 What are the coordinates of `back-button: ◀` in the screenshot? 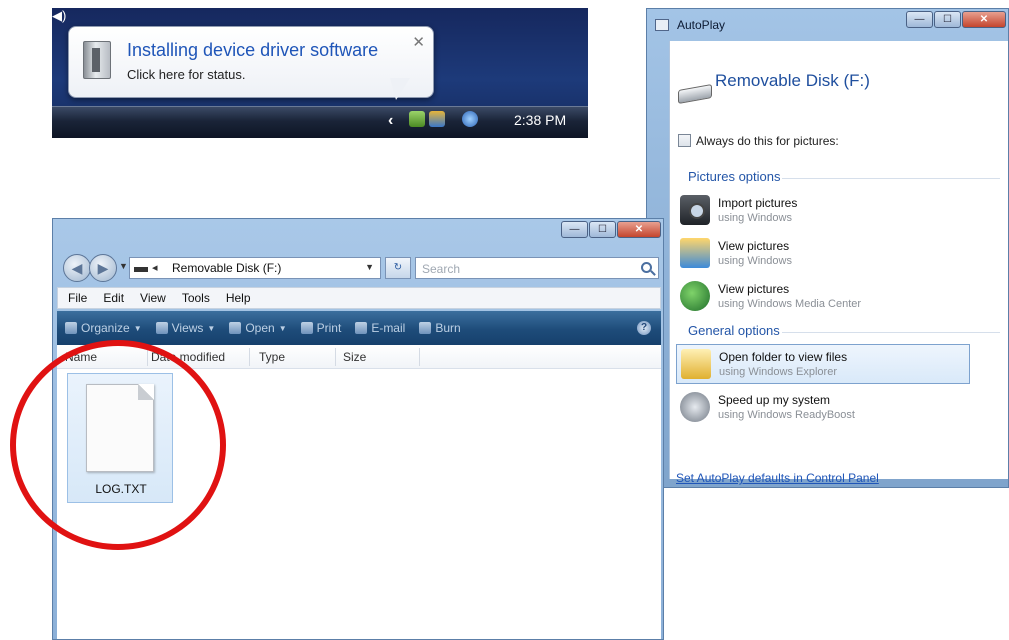 It's located at (77, 268).